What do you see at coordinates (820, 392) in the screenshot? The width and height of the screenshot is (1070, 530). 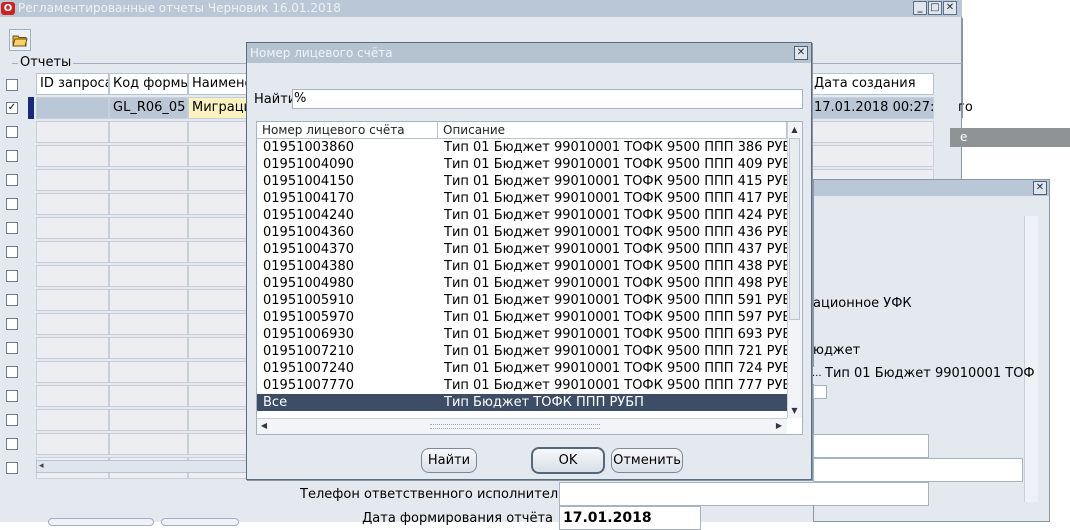 I see `secondary-field-stub` at bounding box center [820, 392].